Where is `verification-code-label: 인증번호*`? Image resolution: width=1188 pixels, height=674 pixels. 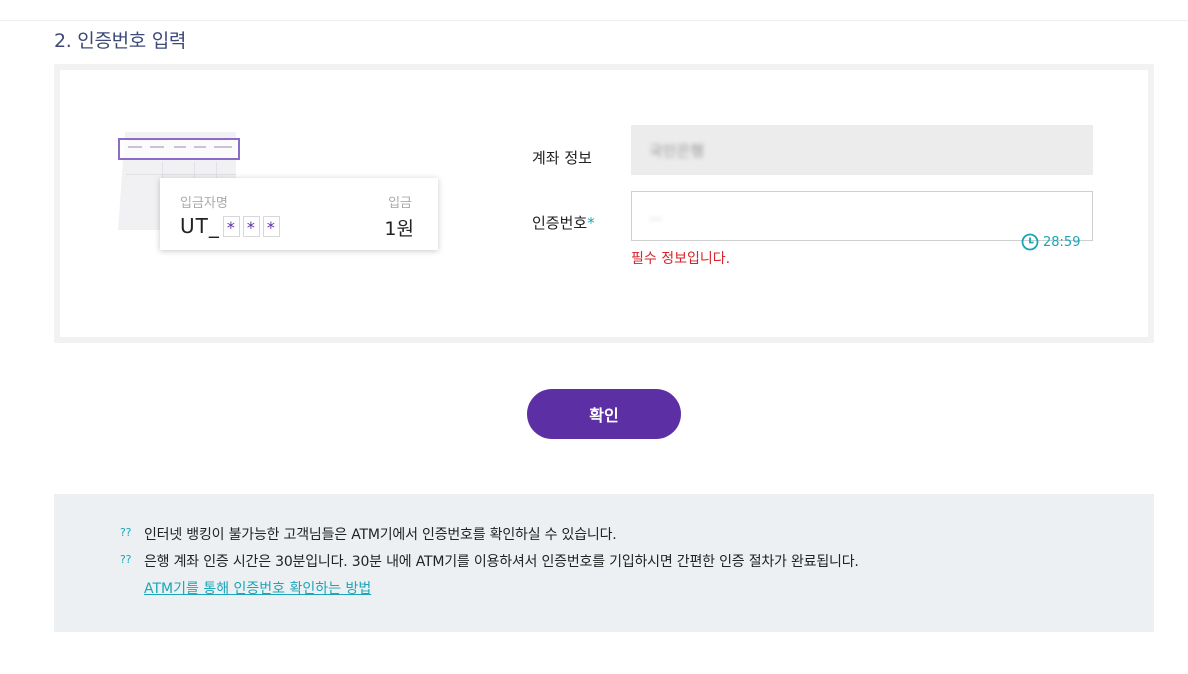
verification-code-label: 인증번호* is located at coordinates (563, 222).